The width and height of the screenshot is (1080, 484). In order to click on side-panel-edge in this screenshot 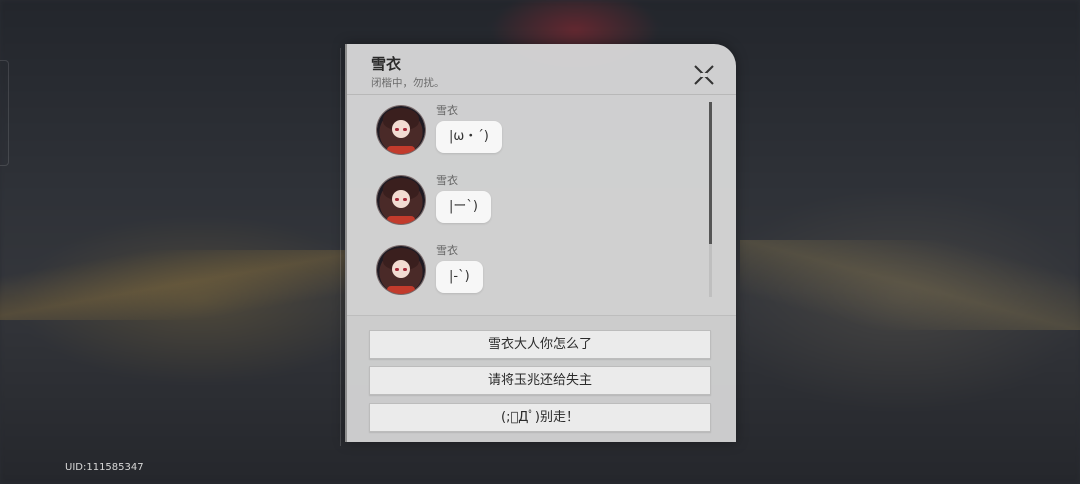, I will do `click(4, 113)`.